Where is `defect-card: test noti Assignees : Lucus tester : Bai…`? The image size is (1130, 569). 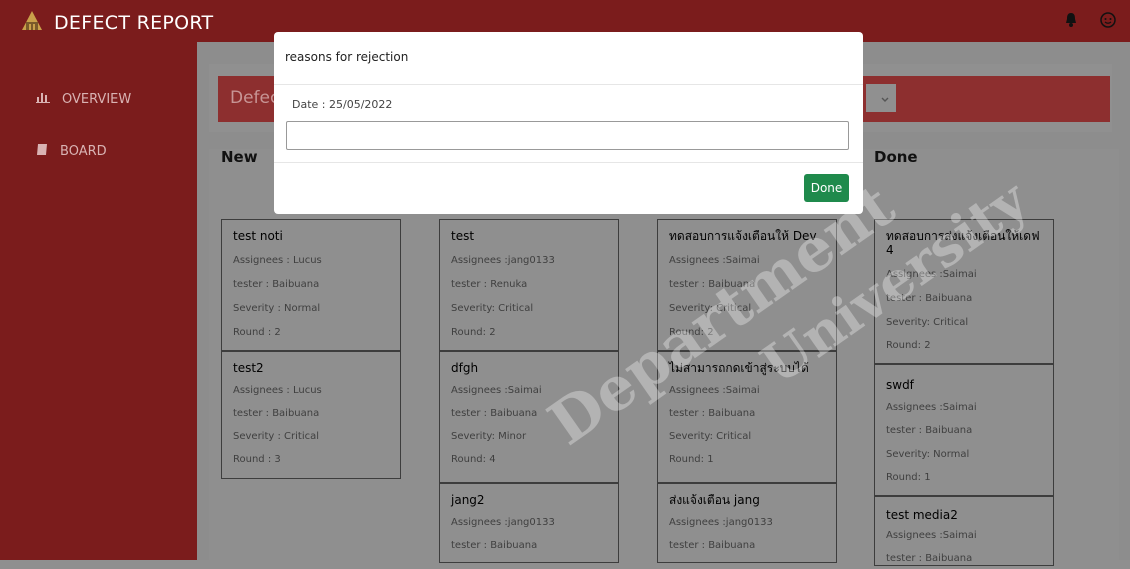 defect-card: test noti Assignees : Lucus tester : Bai… is located at coordinates (311, 285).